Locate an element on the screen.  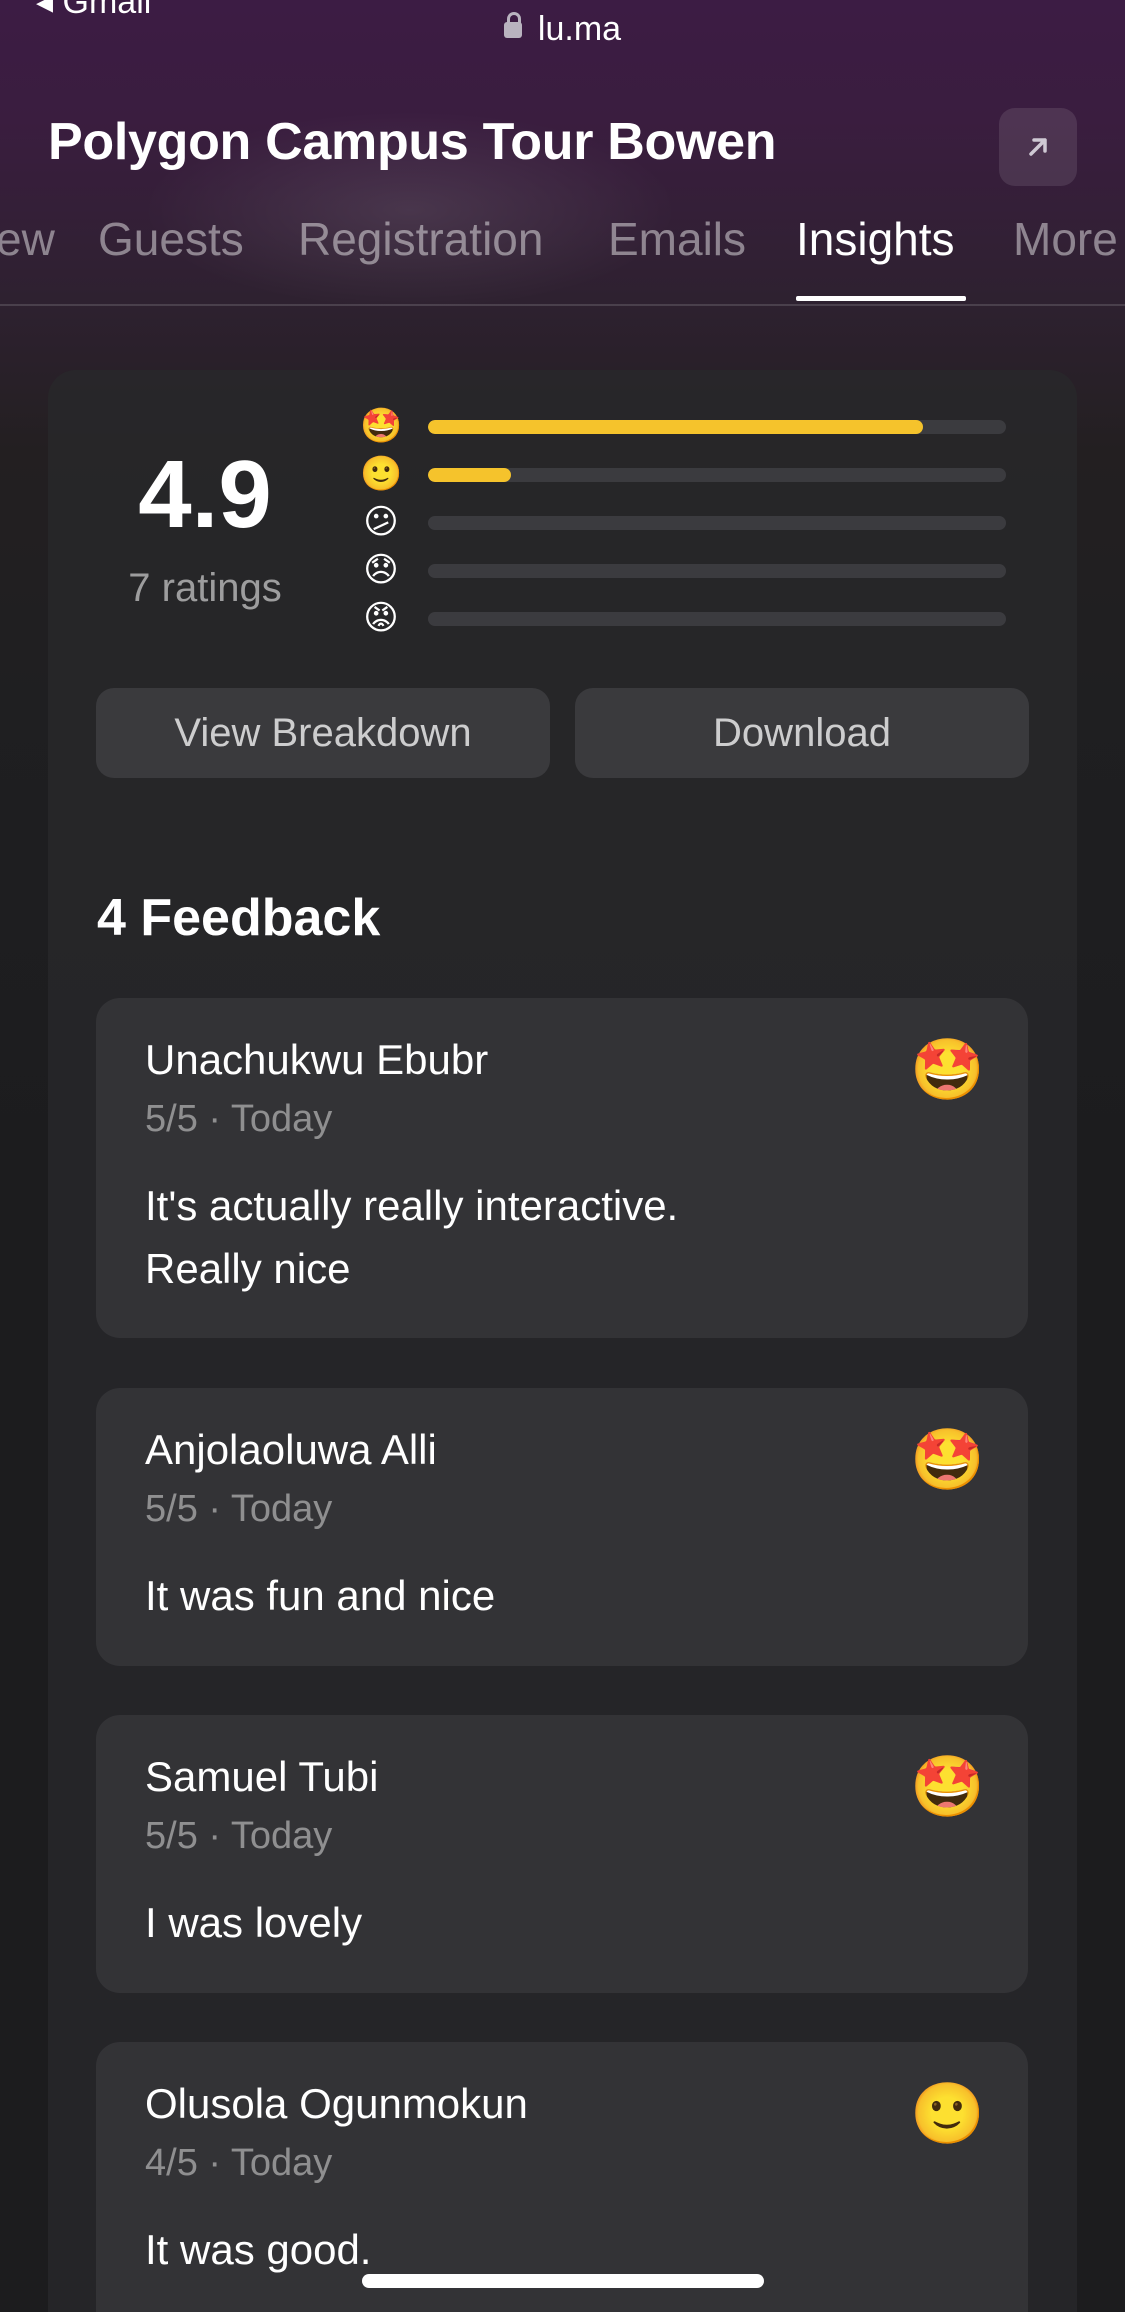
feedback-author: Samuel Tubi is located at coordinates (262, 1776).